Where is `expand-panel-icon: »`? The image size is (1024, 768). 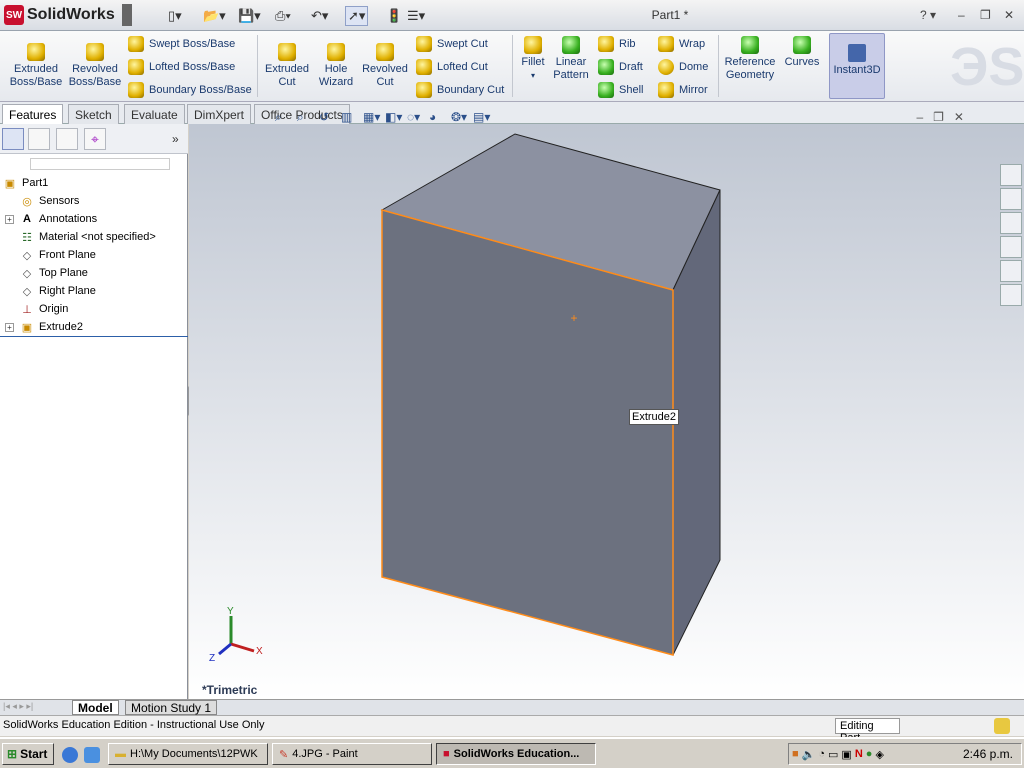 expand-panel-icon: » is located at coordinates (175, 139).